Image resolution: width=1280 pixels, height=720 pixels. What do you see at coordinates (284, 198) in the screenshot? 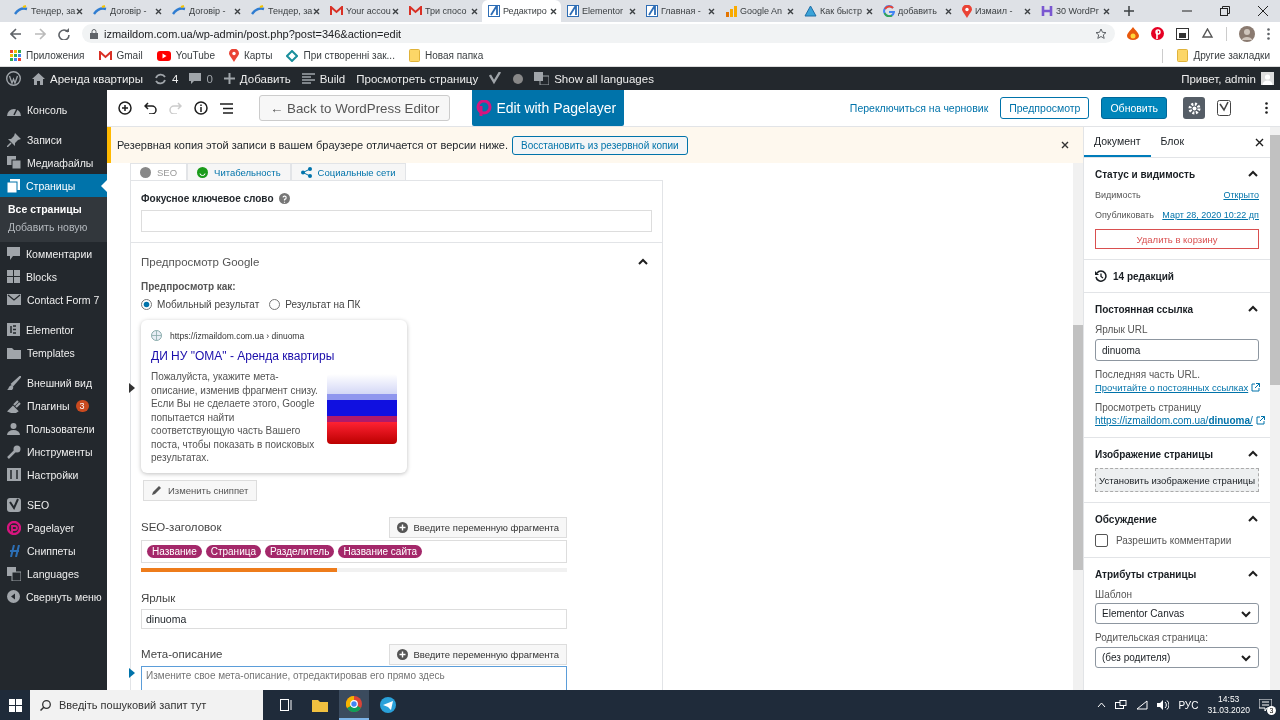
I see `help-icon` at bounding box center [284, 198].